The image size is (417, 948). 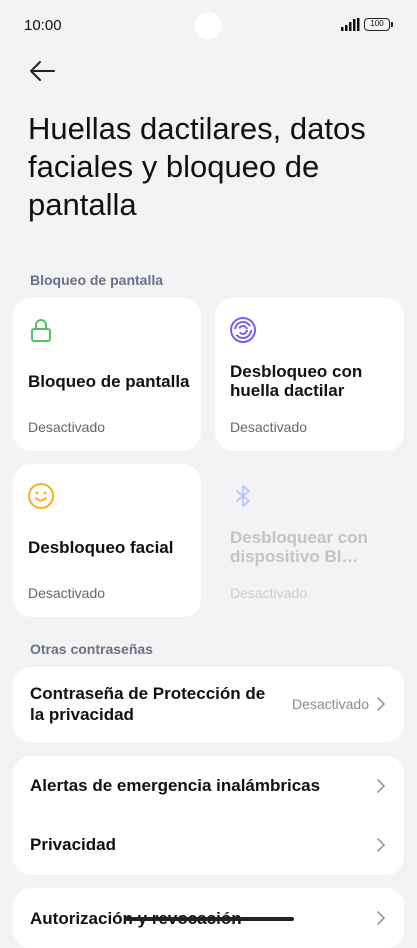 What do you see at coordinates (41, 330) in the screenshot?
I see `lock-icon` at bounding box center [41, 330].